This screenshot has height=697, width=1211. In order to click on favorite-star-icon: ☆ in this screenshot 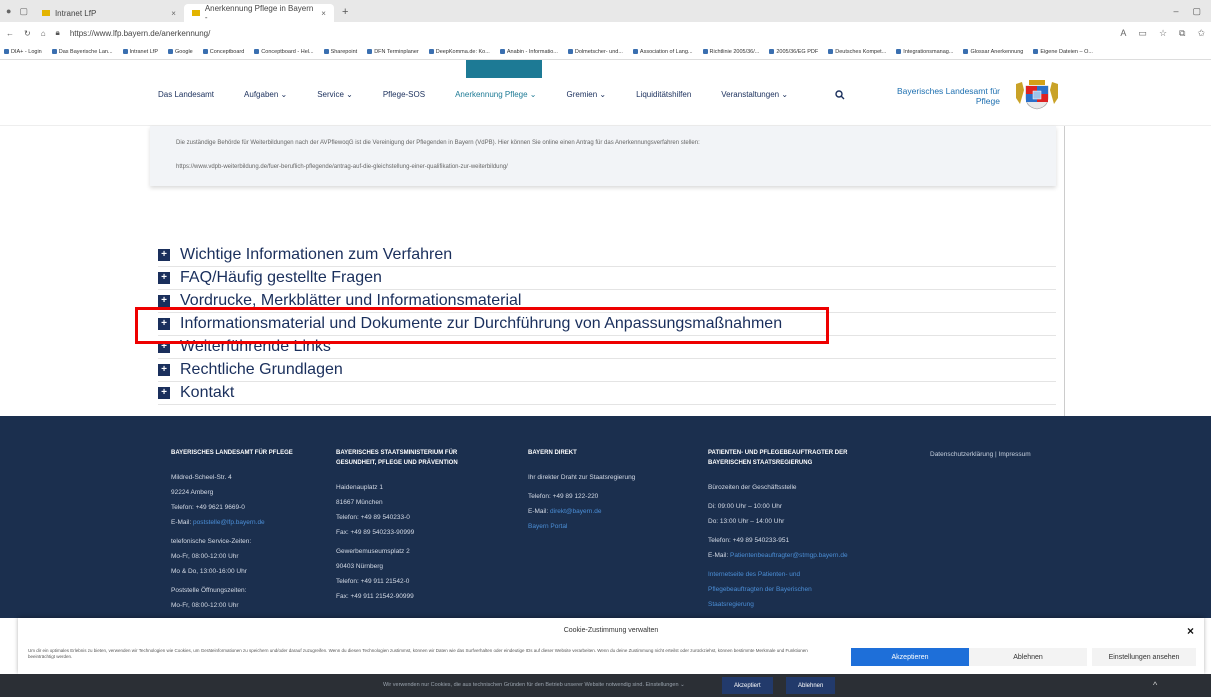, I will do `click(1163, 33)`.